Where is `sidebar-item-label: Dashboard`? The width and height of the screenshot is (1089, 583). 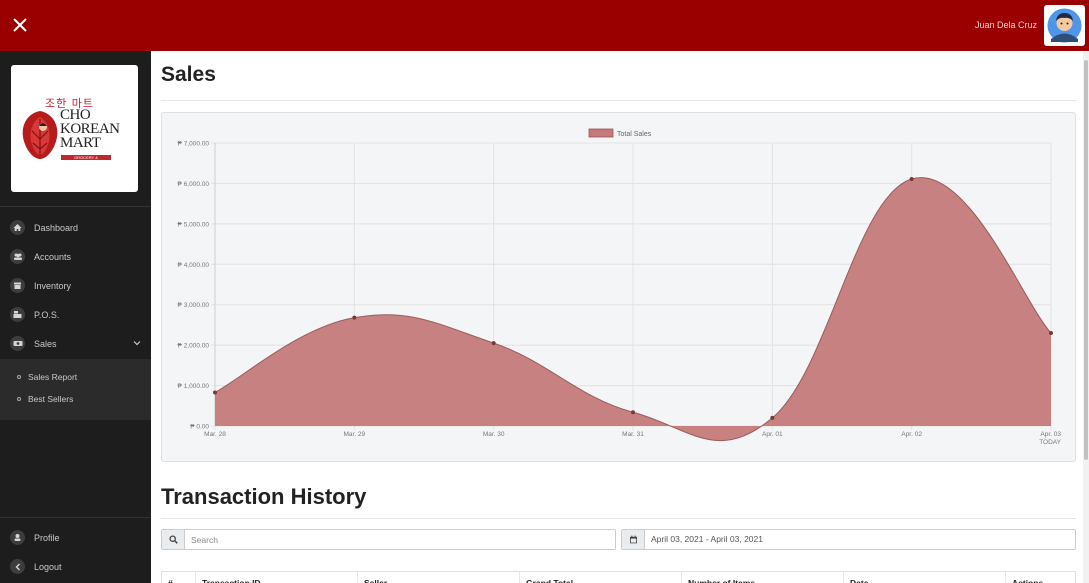 sidebar-item-label: Dashboard is located at coordinates (56, 227).